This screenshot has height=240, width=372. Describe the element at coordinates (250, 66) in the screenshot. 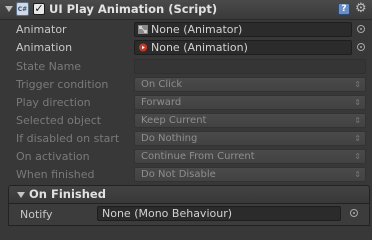

I see `state-name-field` at that location.